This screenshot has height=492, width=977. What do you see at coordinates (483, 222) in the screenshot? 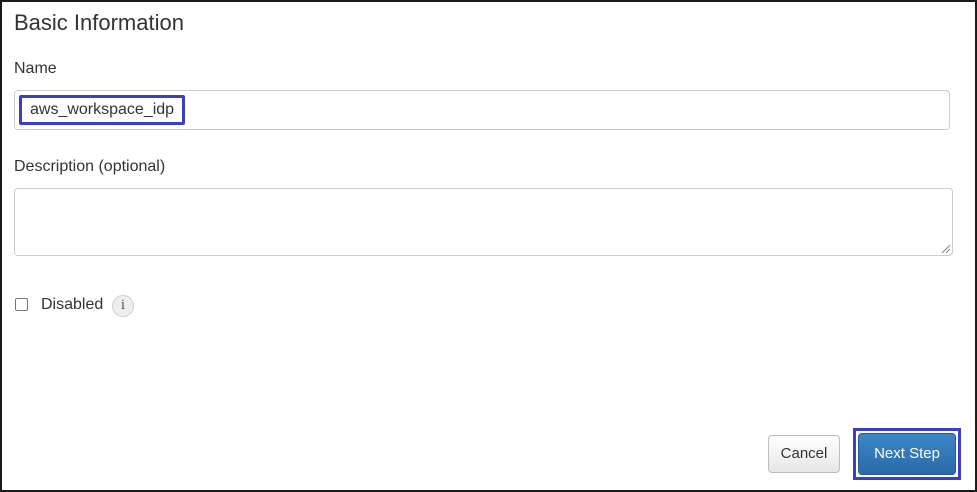
I see `description-textarea` at bounding box center [483, 222].